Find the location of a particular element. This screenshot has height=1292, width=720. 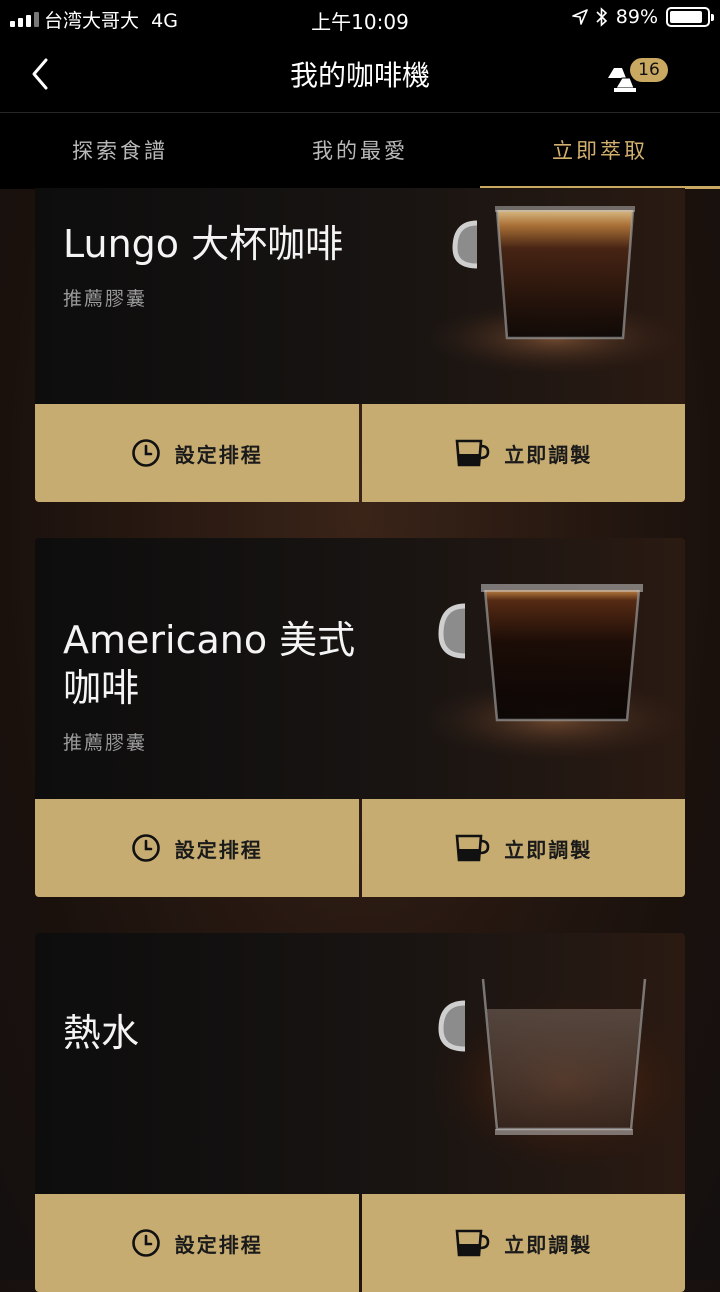

tab-my-favorites: 我的最愛 is located at coordinates (360, 151).